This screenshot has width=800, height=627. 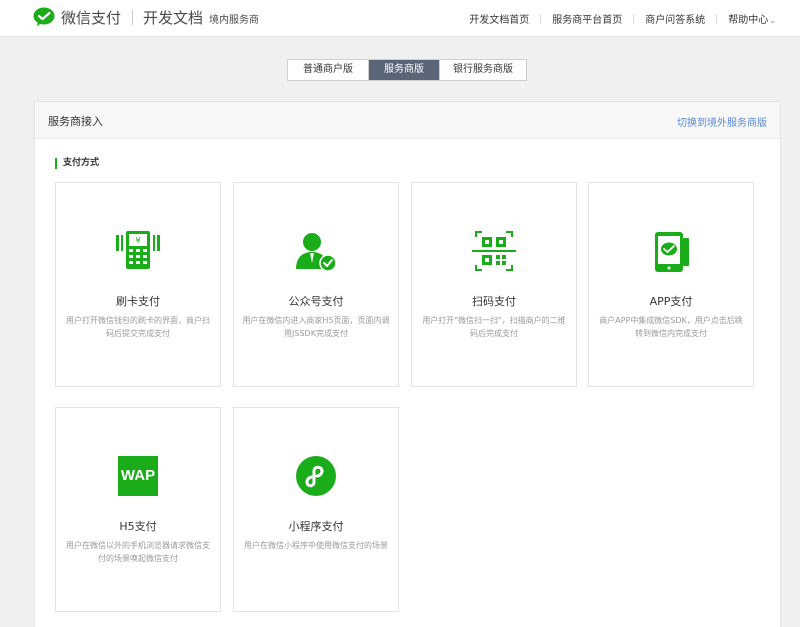 What do you see at coordinates (672, 252) in the screenshot?
I see `app-phone-icon` at bounding box center [672, 252].